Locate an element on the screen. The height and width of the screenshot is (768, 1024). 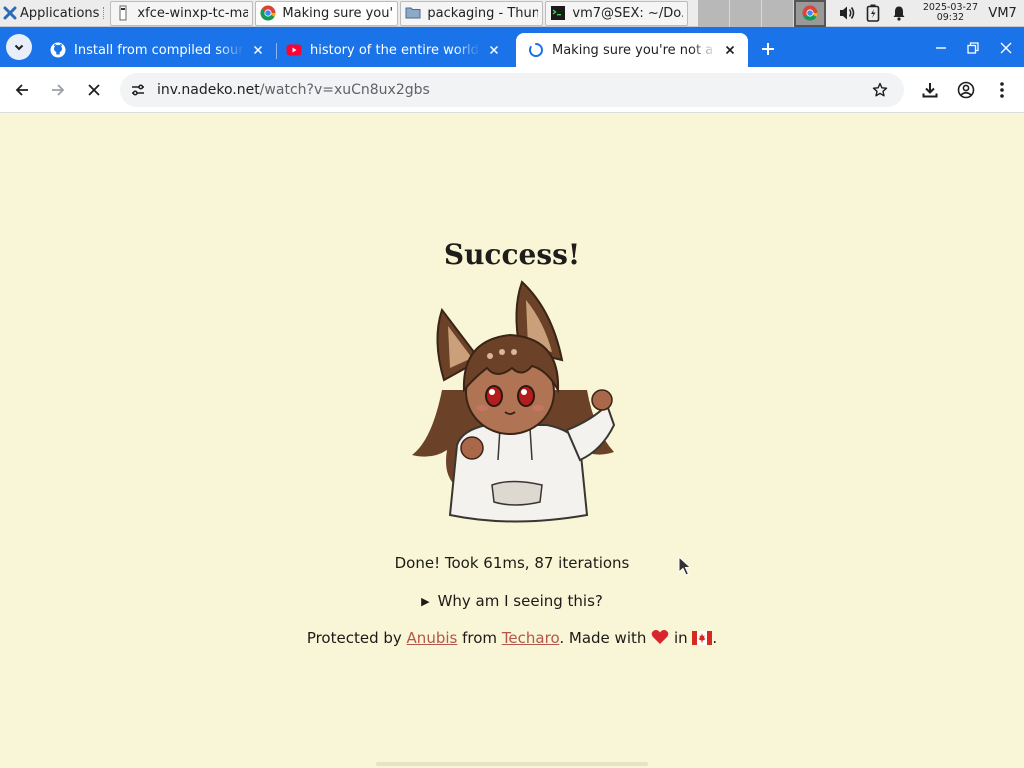
url-host: inv.nadeko.net is located at coordinates (208, 90).